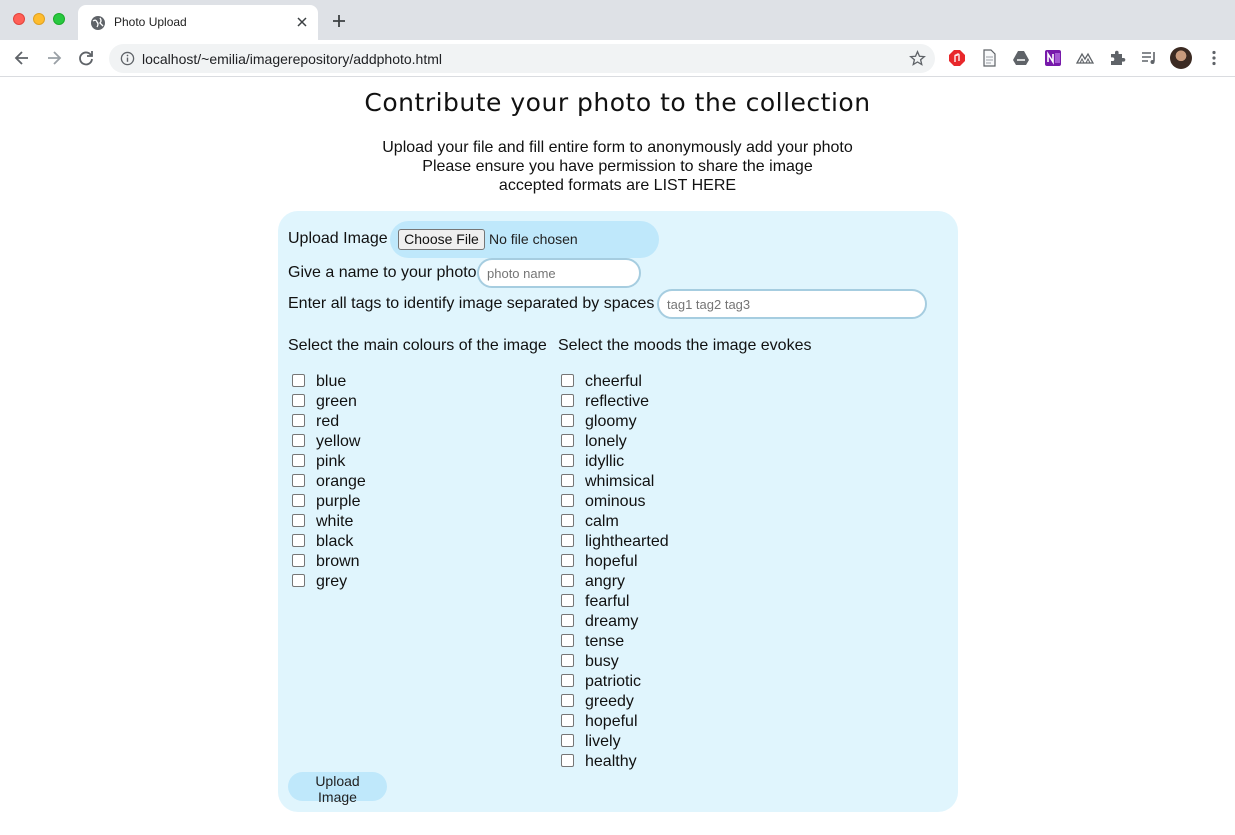 This screenshot has width=1235, height=835. I want to click on browser-tab-photo-upload: Photo Upload, so click(198, 22).